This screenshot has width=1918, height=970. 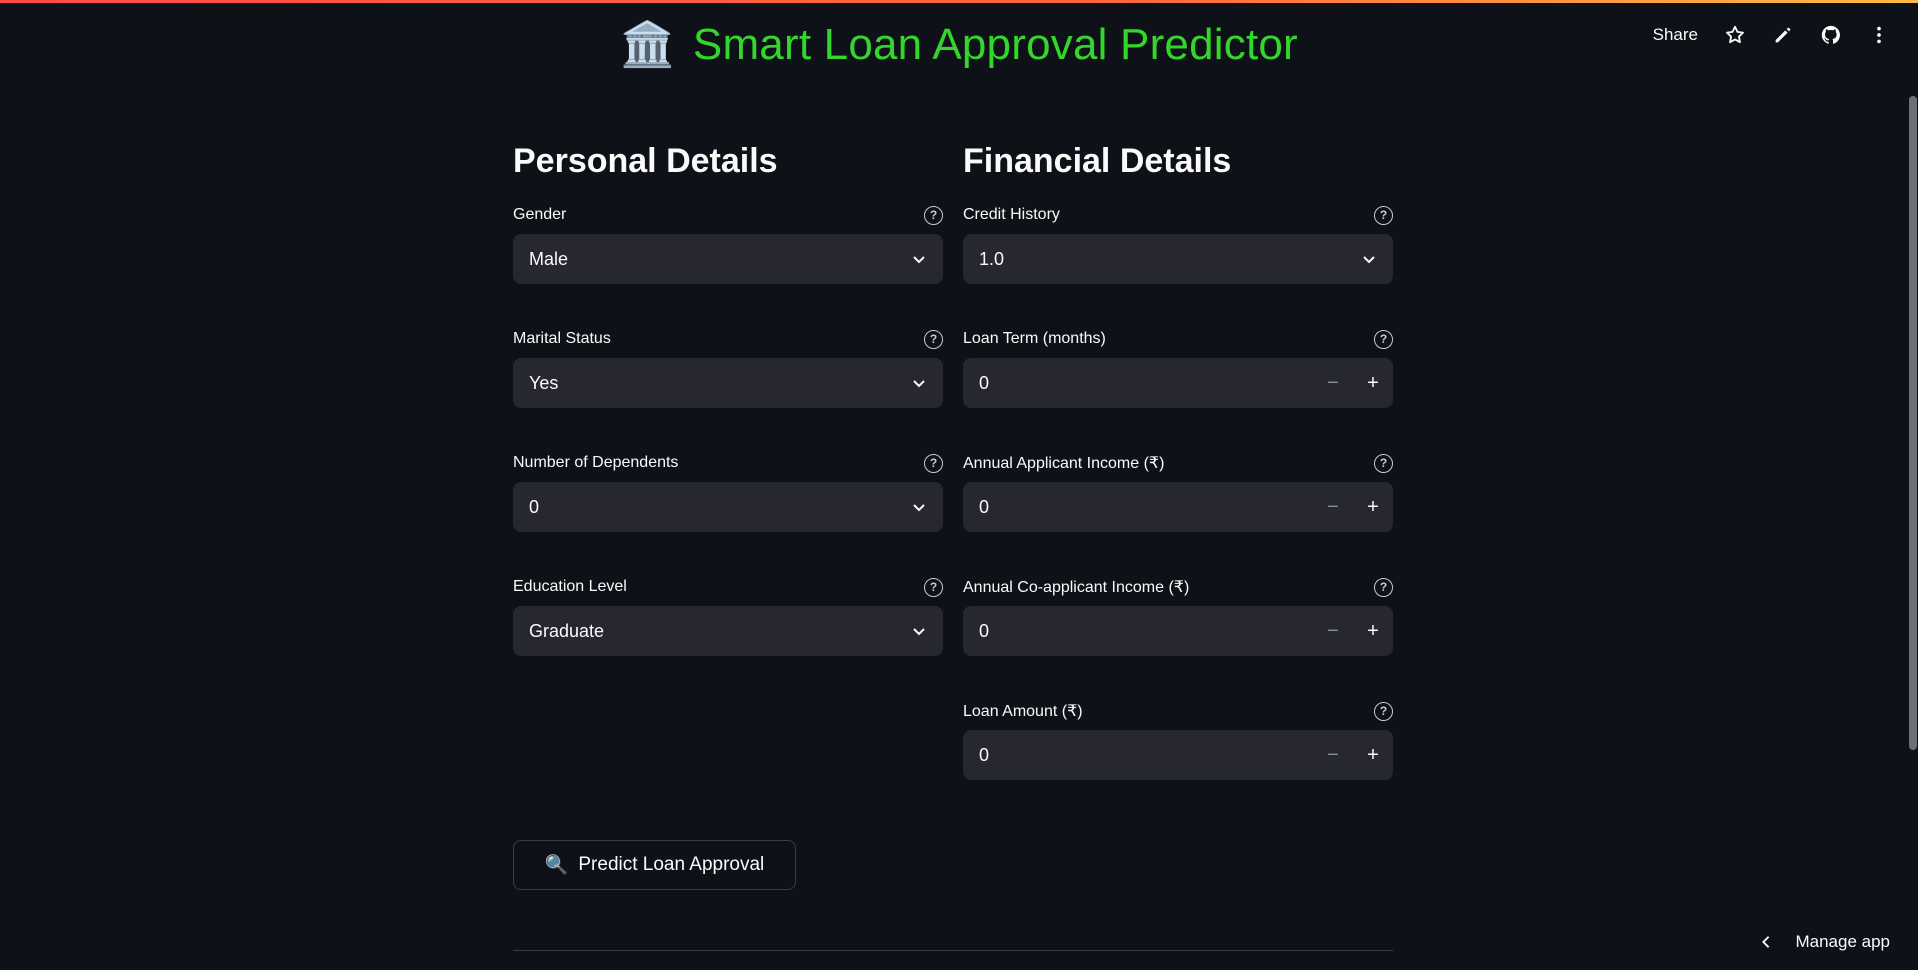 What do you see at coordinates (540, 214) in the screenshot?
I see `gender-label: Gender` at bounding box center [540, 214].